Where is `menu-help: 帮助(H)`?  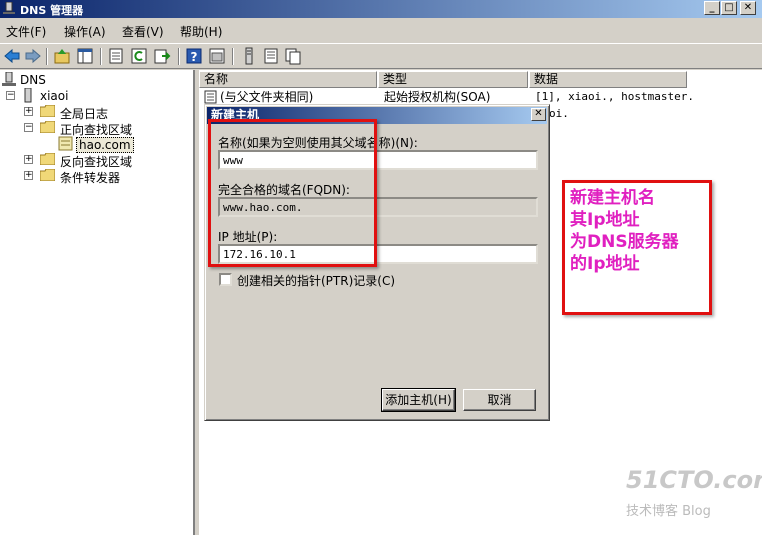
menu-help: 帮助(H) is located at coordinates (201, 31).